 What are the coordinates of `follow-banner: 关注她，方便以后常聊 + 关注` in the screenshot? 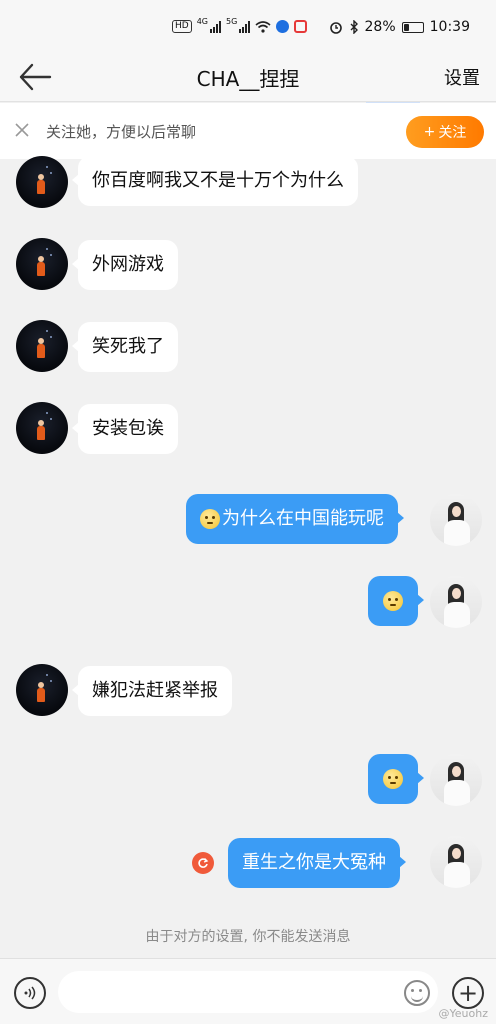 It's located at (248, 131).